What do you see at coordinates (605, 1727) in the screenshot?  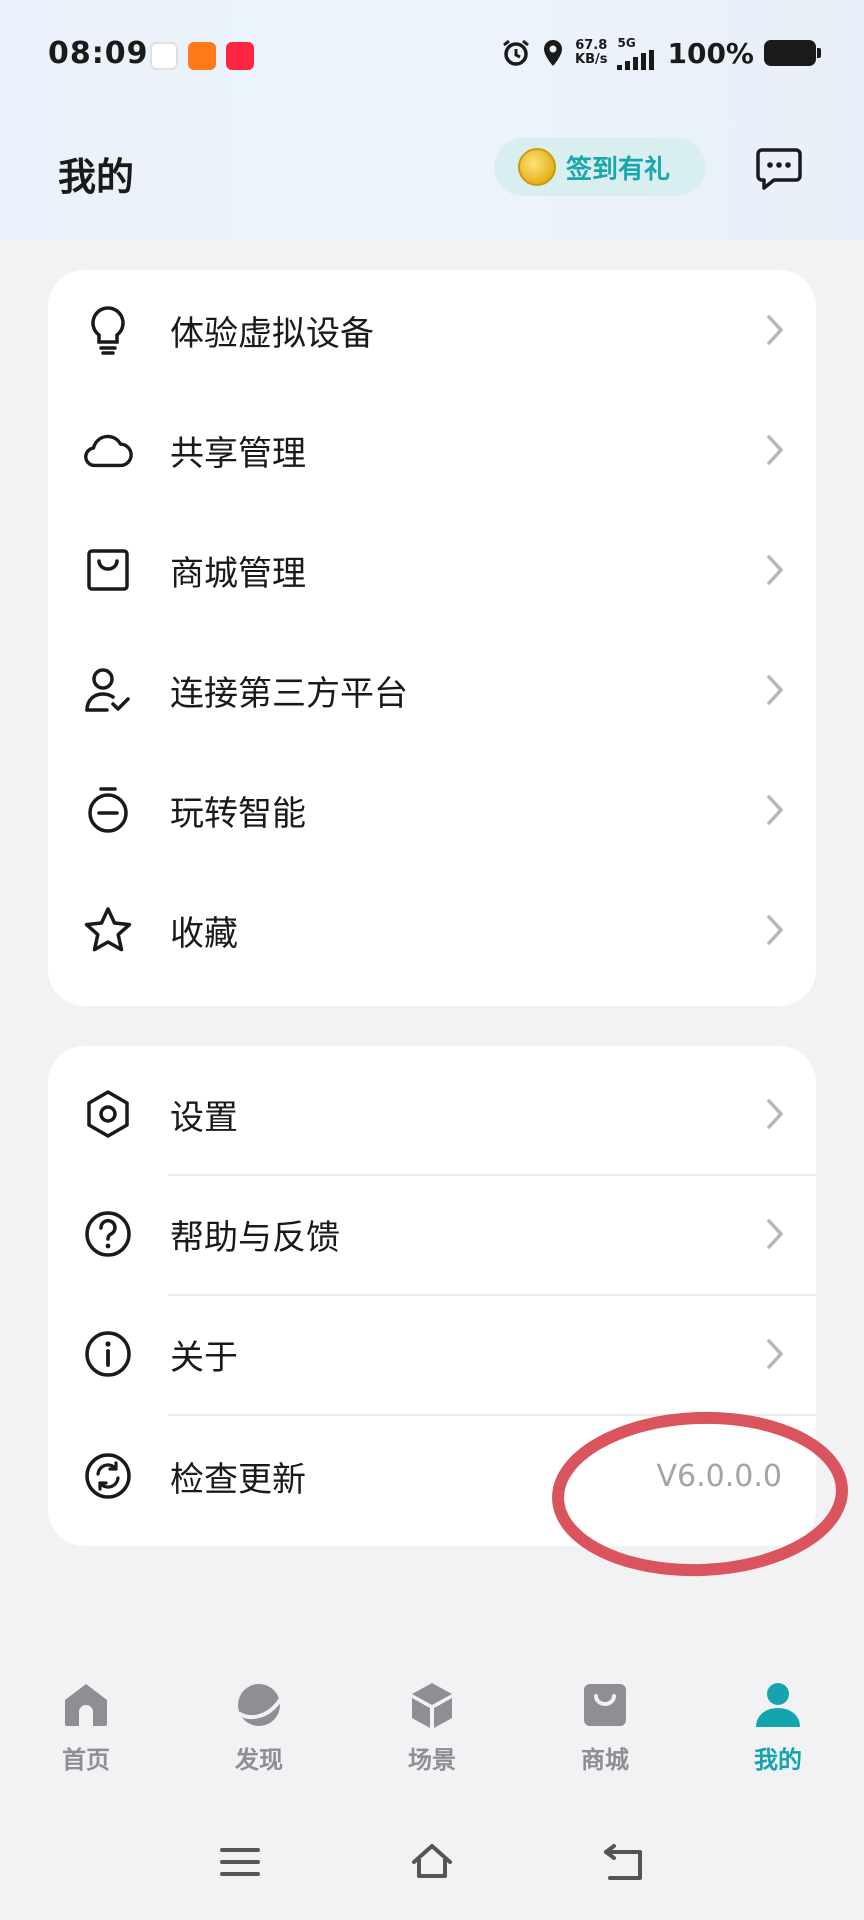 I see `nav-shop: 商城` at bounding box center [605, 1727].